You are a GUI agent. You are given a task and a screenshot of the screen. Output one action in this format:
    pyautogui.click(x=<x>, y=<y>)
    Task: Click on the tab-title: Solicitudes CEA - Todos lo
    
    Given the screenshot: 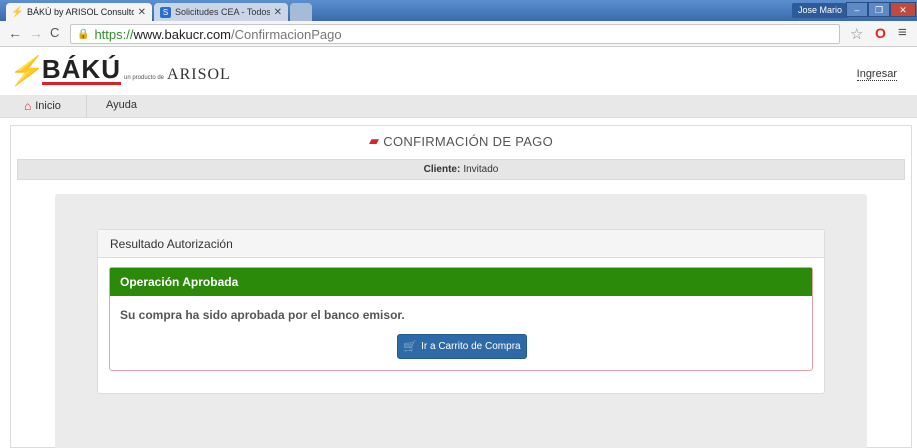 What is the action you would take?
    pyautogui.click(x=222, y=12)
    